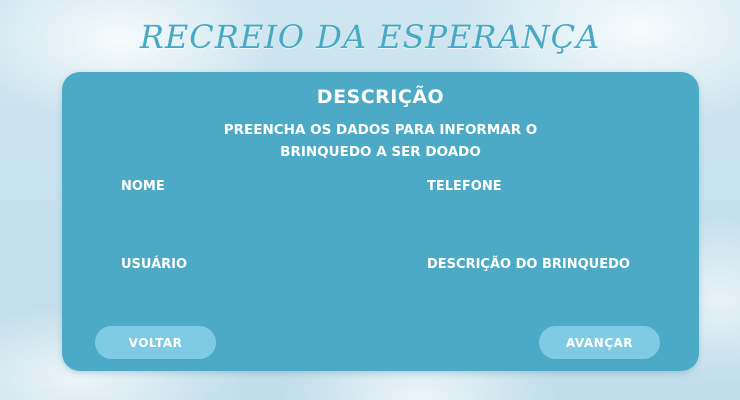  What do you see at coordinates (154, 264) in the screenshot?
I see `usuario-label: USUÁRIO` at bounding box center [154, 264].